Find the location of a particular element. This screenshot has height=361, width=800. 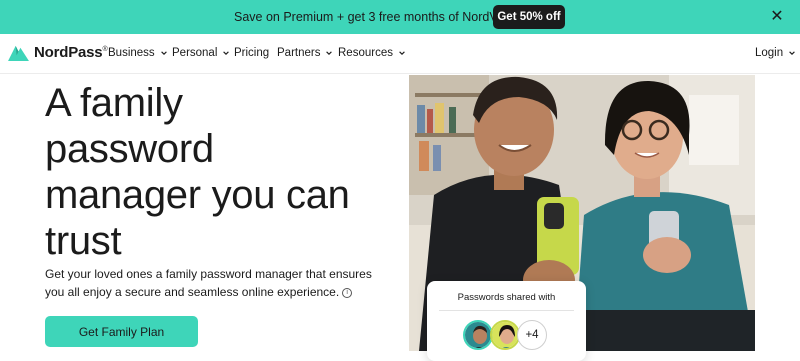

nav-item-personal: Personal is located at coordinates (201, 53).